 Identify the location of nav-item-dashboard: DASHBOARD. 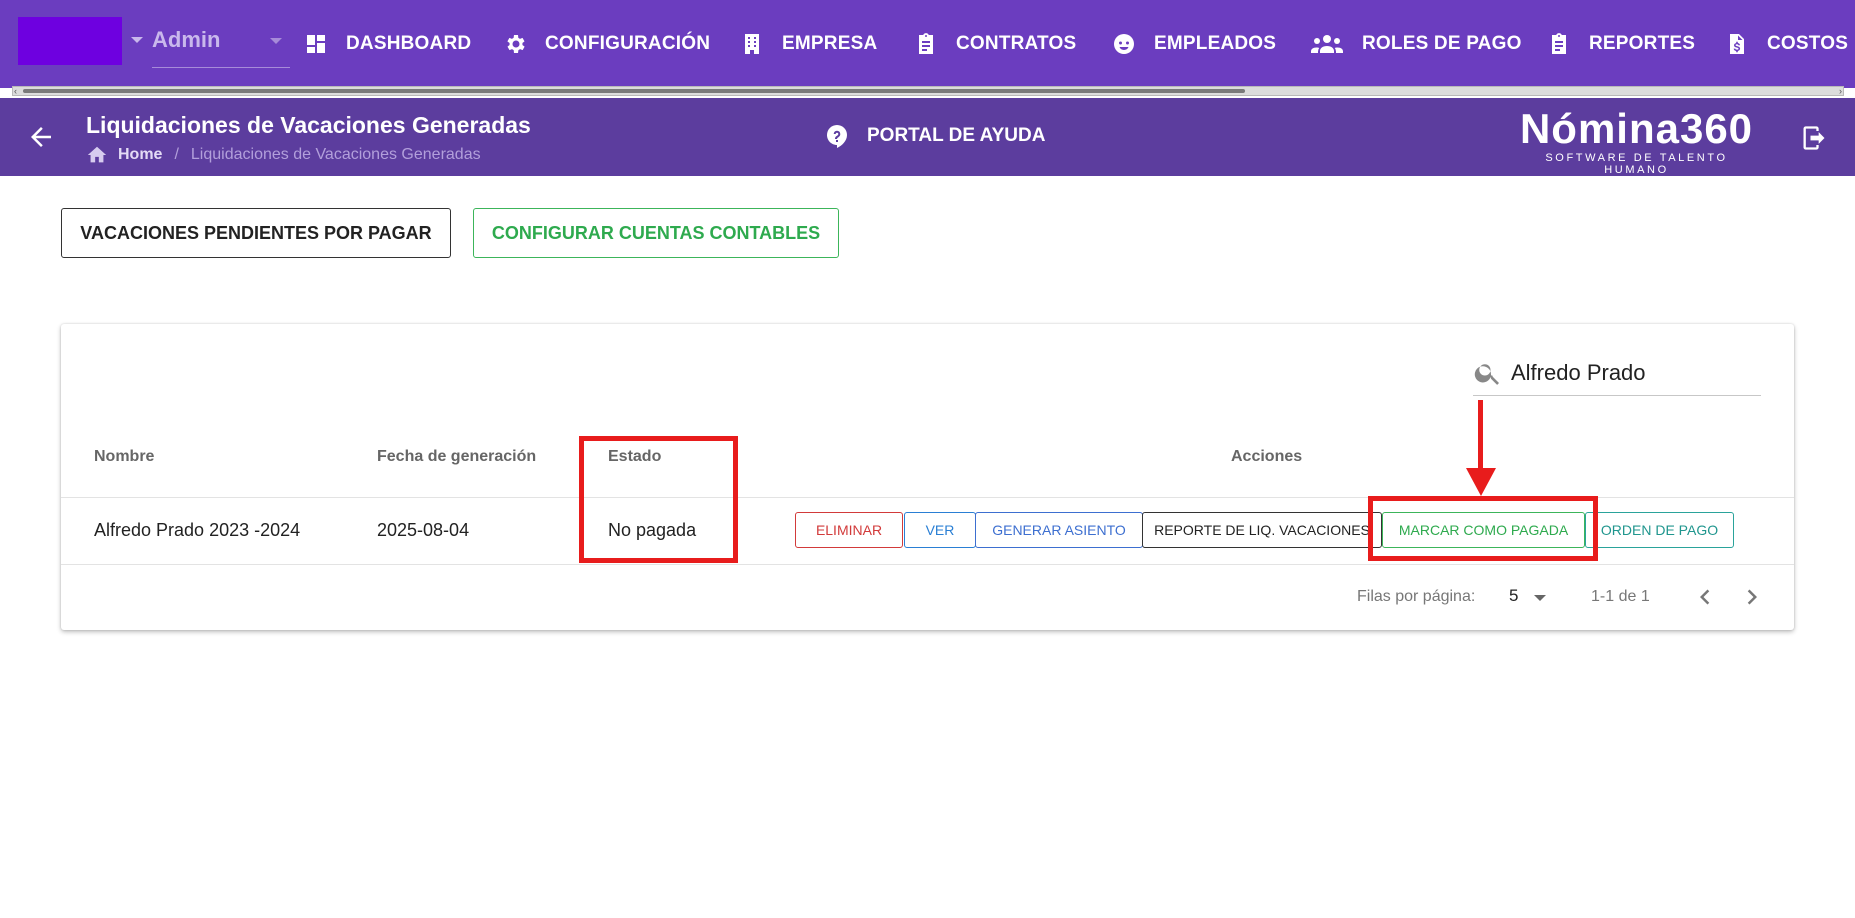
(387, 44).